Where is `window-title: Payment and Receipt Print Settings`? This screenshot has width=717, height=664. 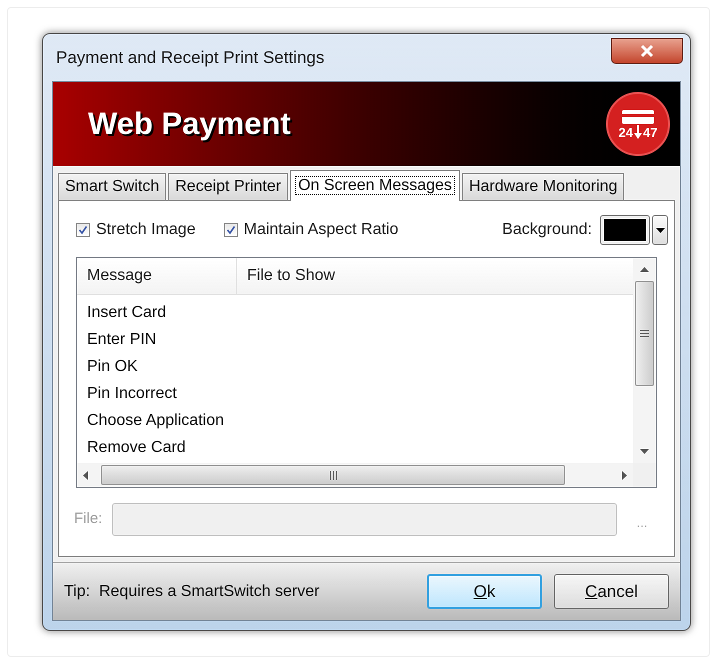 window-title: Payment and Receipt Print Settings is located at coordinates (189, 57).